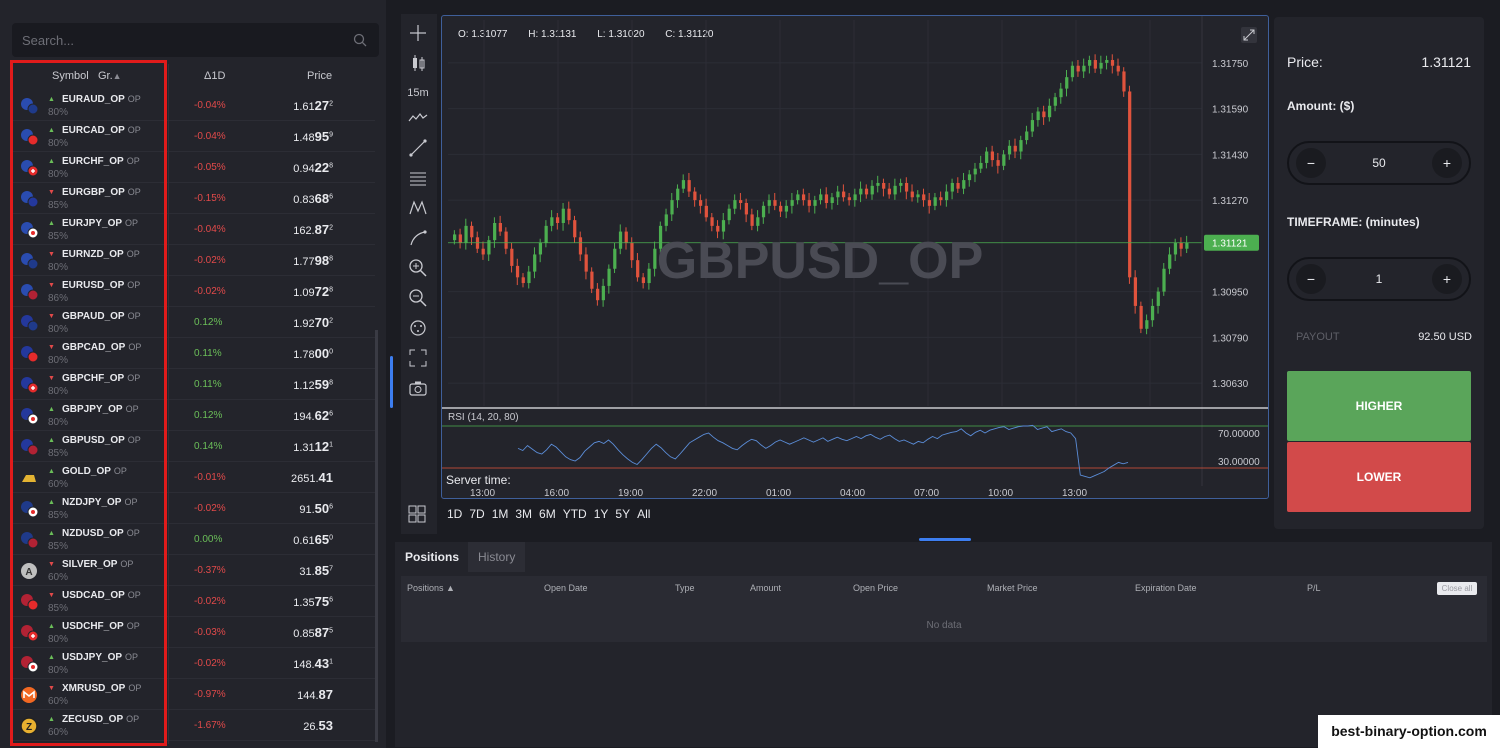 This screenshot has width=1500, height=748. What do you see at coordinates (70, 76) in the screenshot?
I see `symbol-column-header: Symbol` at bounding box center [70, 76].